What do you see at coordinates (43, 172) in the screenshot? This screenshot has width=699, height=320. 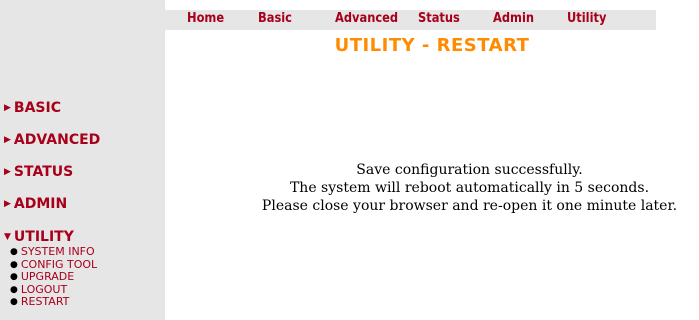 I see `sidebar-item-label: STATUS` at bounding box center [43, 172].